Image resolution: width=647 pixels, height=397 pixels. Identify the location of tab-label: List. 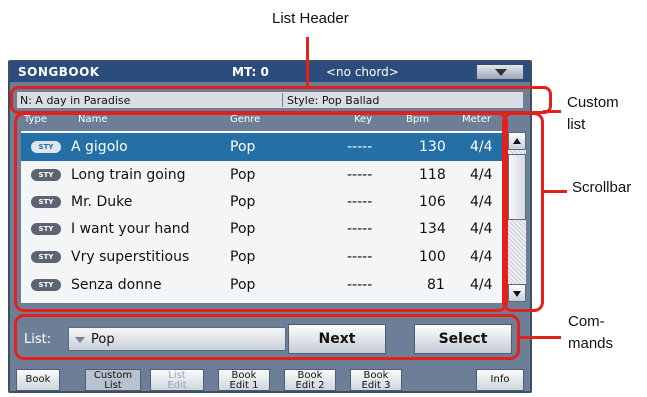
(113, 385).